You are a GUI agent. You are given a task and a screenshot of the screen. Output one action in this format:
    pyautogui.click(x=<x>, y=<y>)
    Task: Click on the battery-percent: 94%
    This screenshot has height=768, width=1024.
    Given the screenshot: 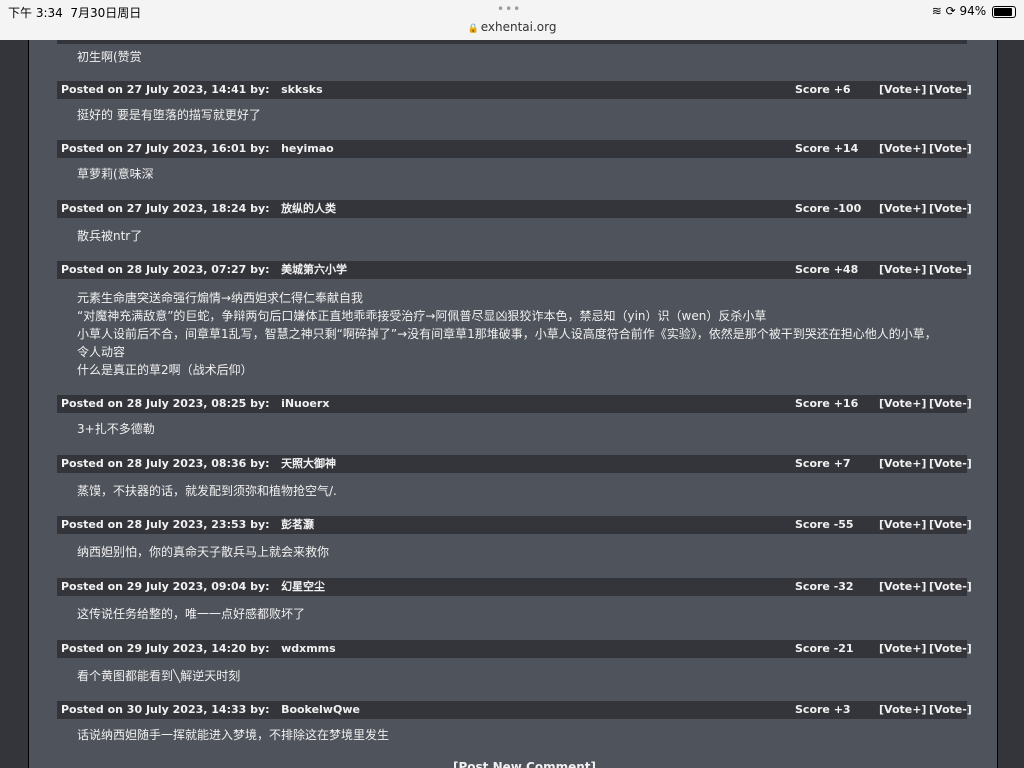 What is the action you would take?
    pyautogui.click(x=973, y=11)
    